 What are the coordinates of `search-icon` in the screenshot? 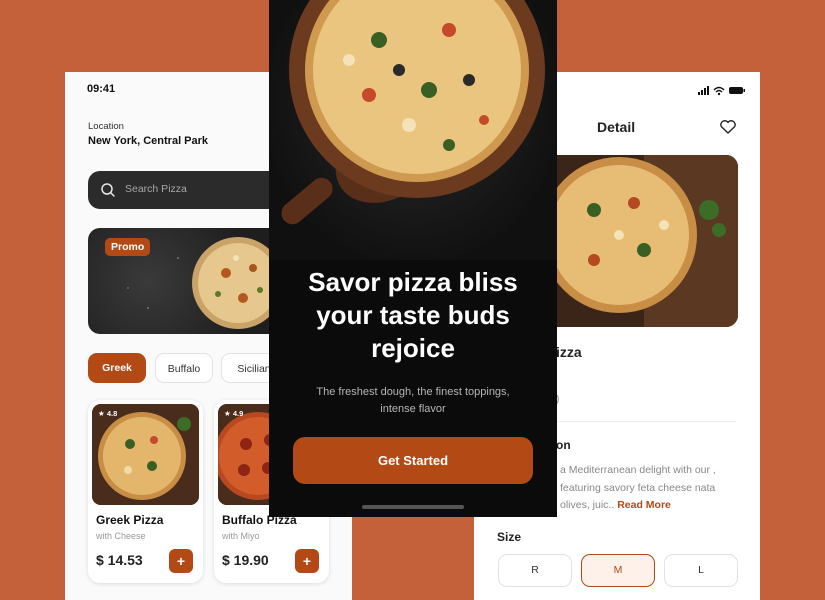 It's located at (108, 190).